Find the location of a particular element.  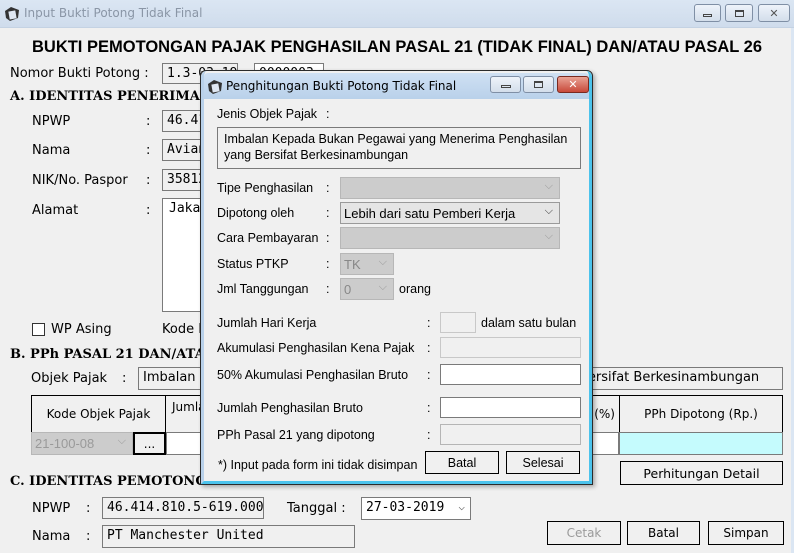

pemotong-nama-label: Nama is located at coordinates (51, 536).